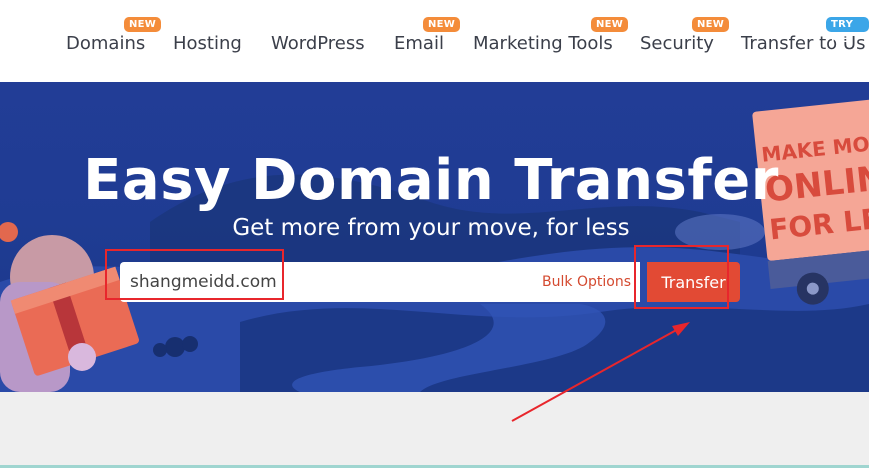 The height and width of the screenshot is (468, 869). Describe the element at coordinates (431, 228) in the screenshot. I see `hero-subtitle: Get more from your move, for less` at that location.